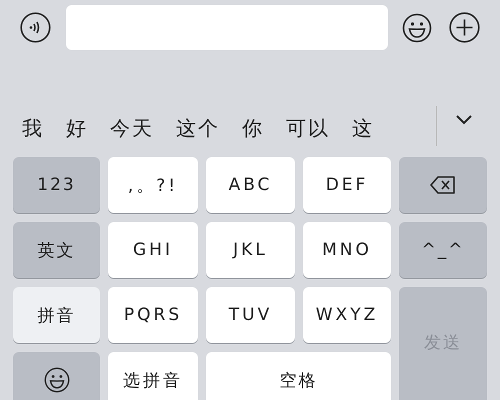  Describe the element at coordinates (77, 128) in the screenshot. I see `candidate-word: 好` at that location.